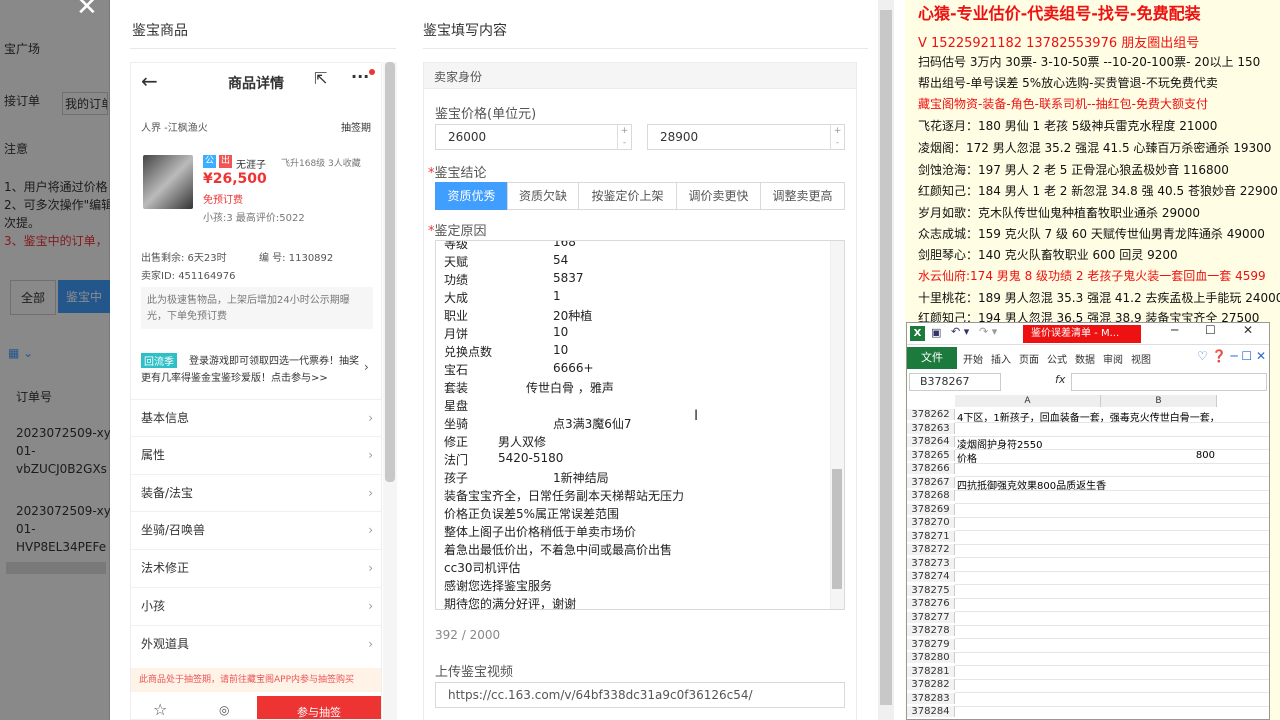 This screenshot has height=720, width=1280. I want to click on notification-dot, so click(372, 72).